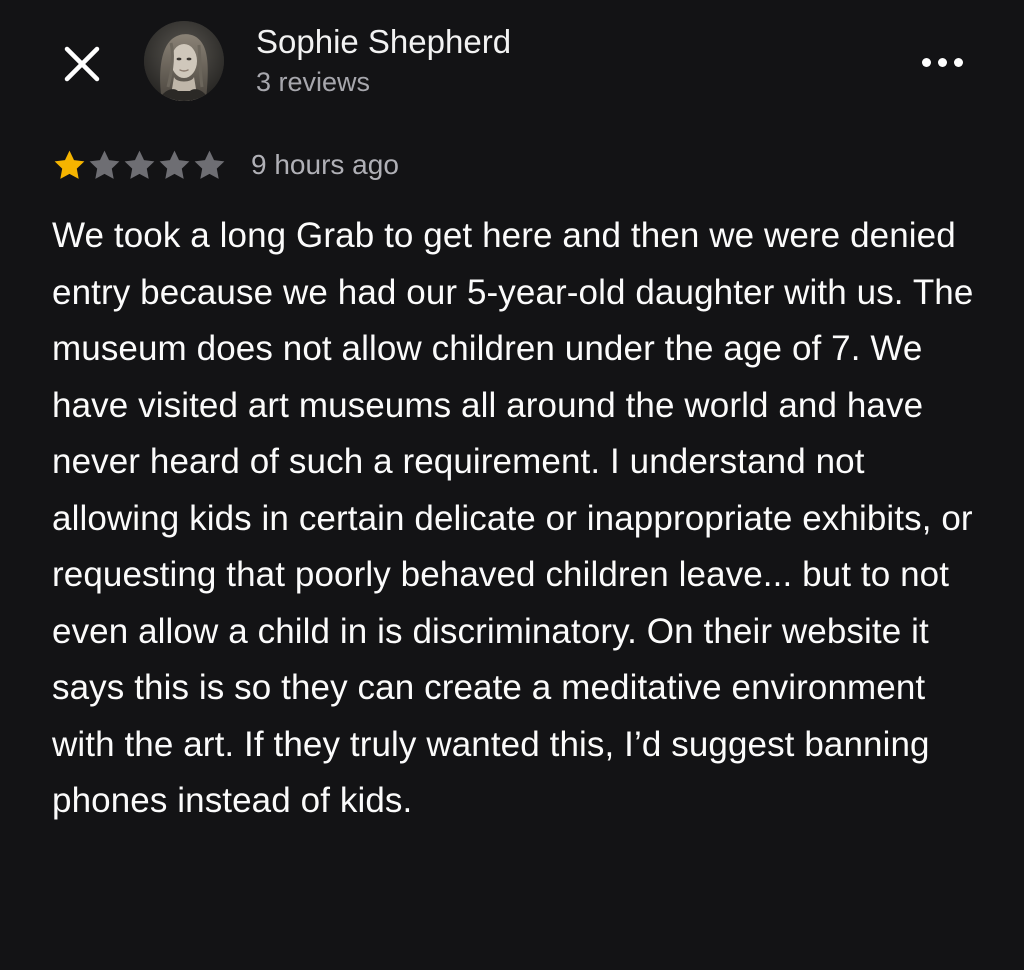 Image resolution: width=1024 pixels, height=970 pixels. I want to click on star-rating, so click(139, 165).